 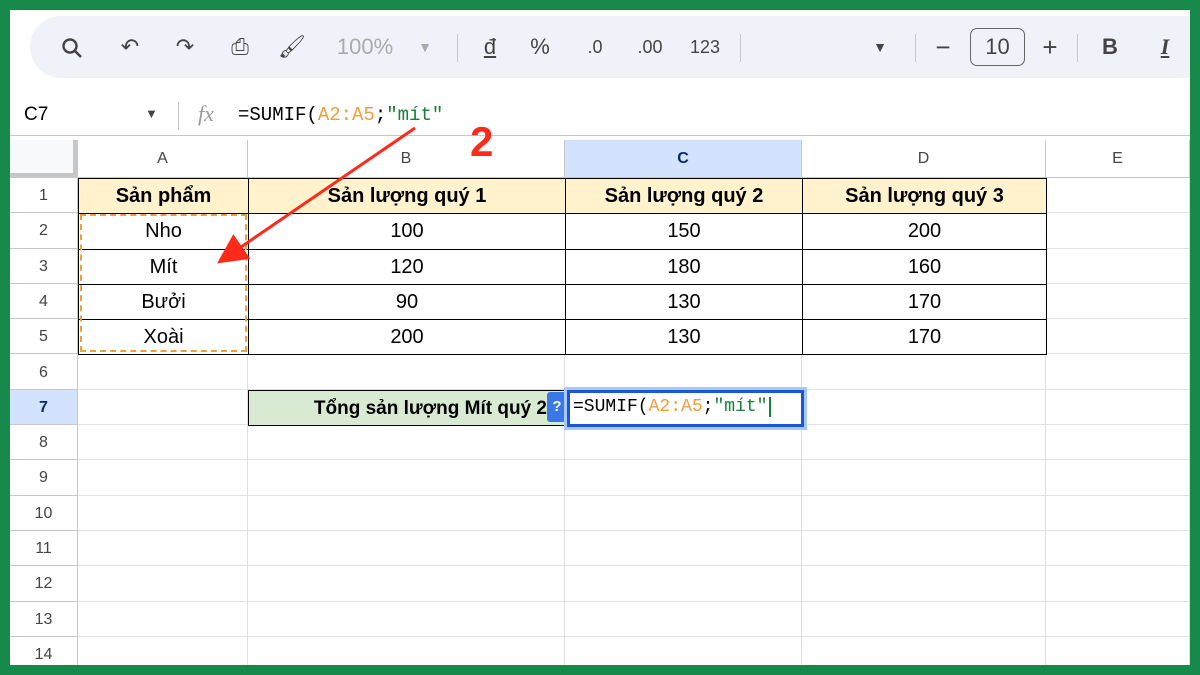 What do you see at coordinates (482, 141) in the screenshot?
I see `annotation-step-number: 2` at bounding box center [482, 141].